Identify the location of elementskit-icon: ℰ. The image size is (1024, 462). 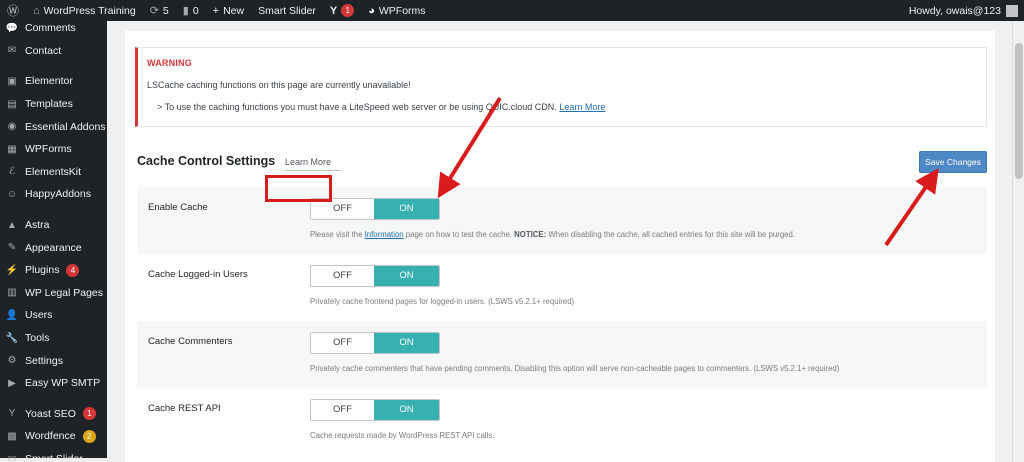
(12, 172).